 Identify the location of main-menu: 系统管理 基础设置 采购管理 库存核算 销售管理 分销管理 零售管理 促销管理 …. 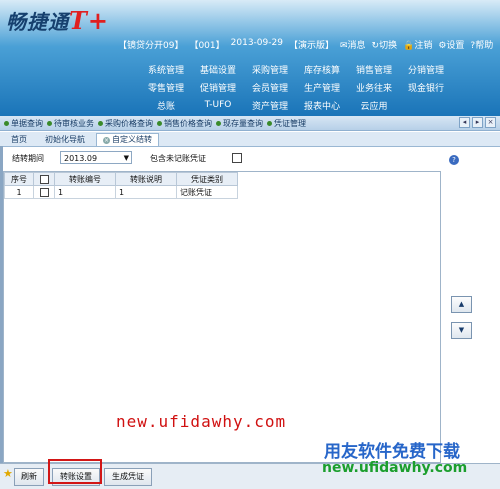
(320, 87).